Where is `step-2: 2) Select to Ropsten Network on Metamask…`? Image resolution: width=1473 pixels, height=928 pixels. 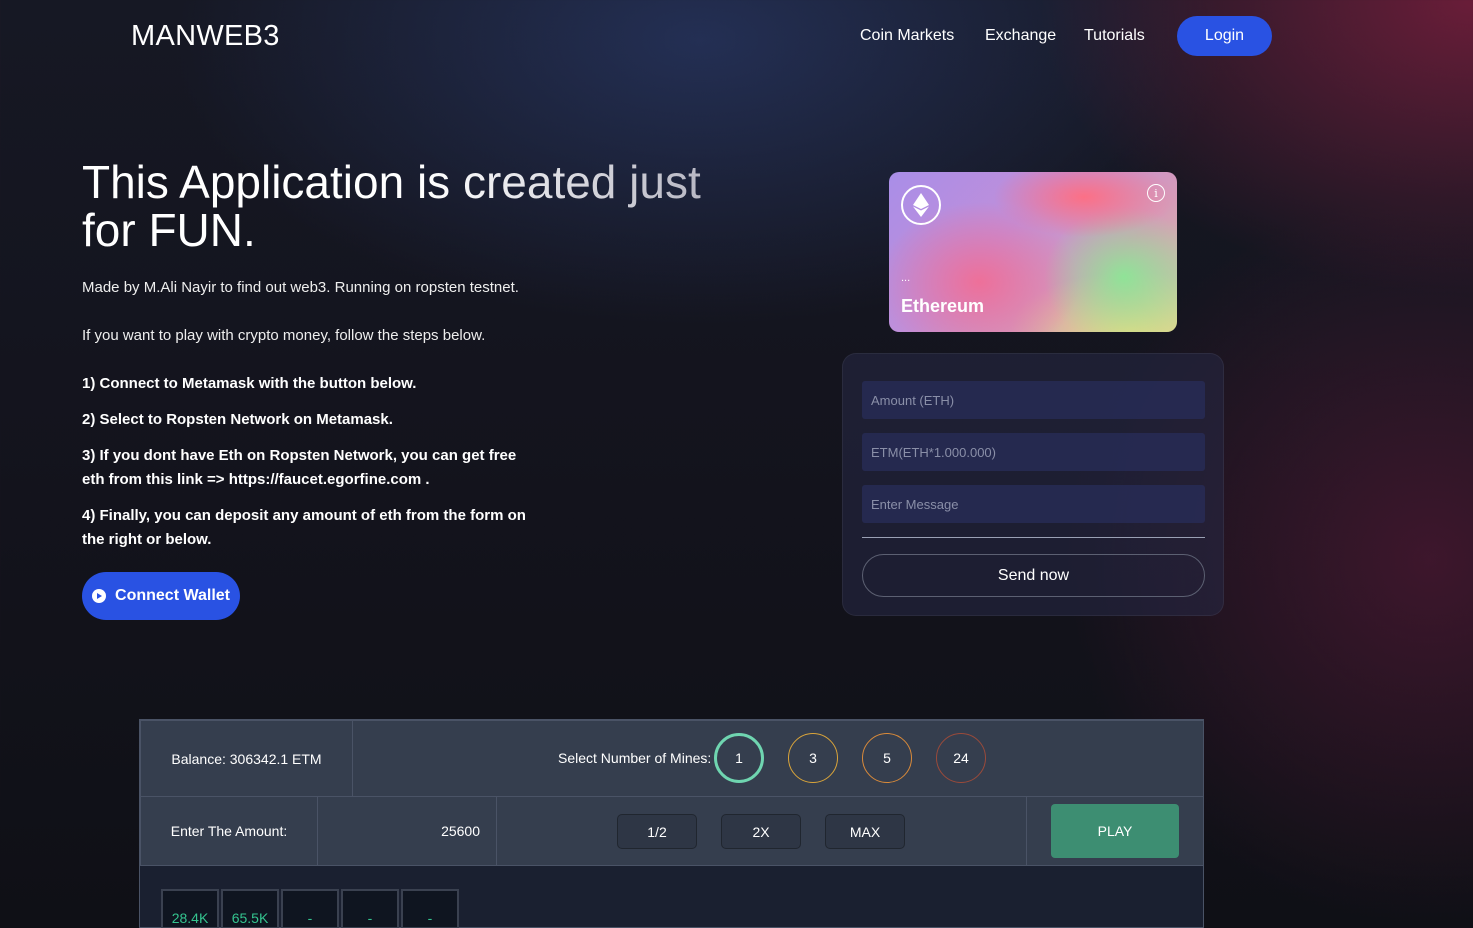
step-2: 2) Select to Ropsten Network on Metamask… is located at coordinates (237, 419).